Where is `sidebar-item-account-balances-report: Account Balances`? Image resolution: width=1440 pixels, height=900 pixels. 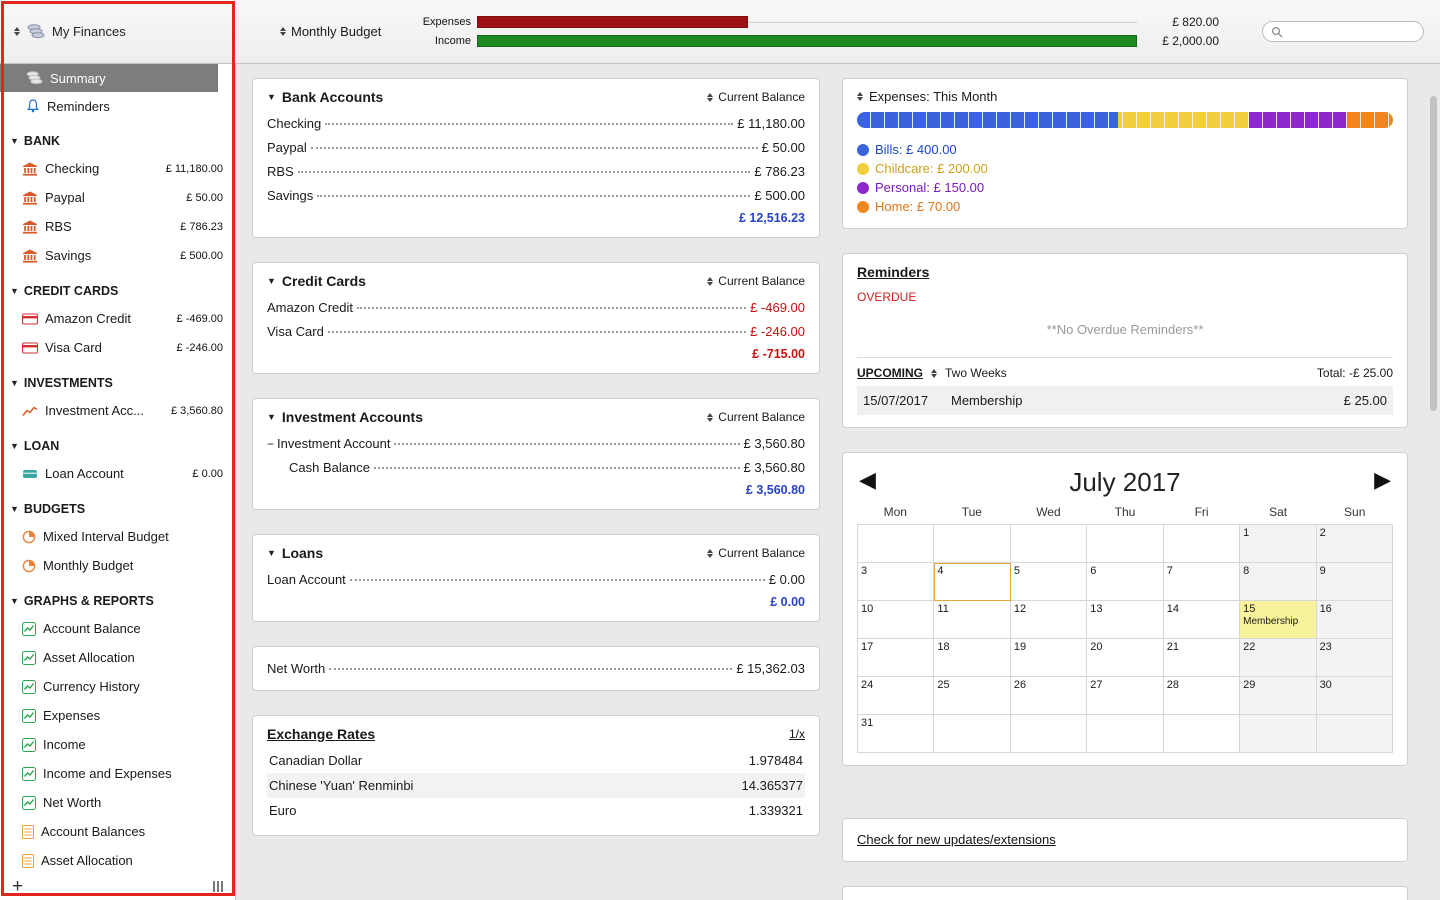
sidebar-item-account-balances-report: Account Balances is located at coordinates (117, 831).